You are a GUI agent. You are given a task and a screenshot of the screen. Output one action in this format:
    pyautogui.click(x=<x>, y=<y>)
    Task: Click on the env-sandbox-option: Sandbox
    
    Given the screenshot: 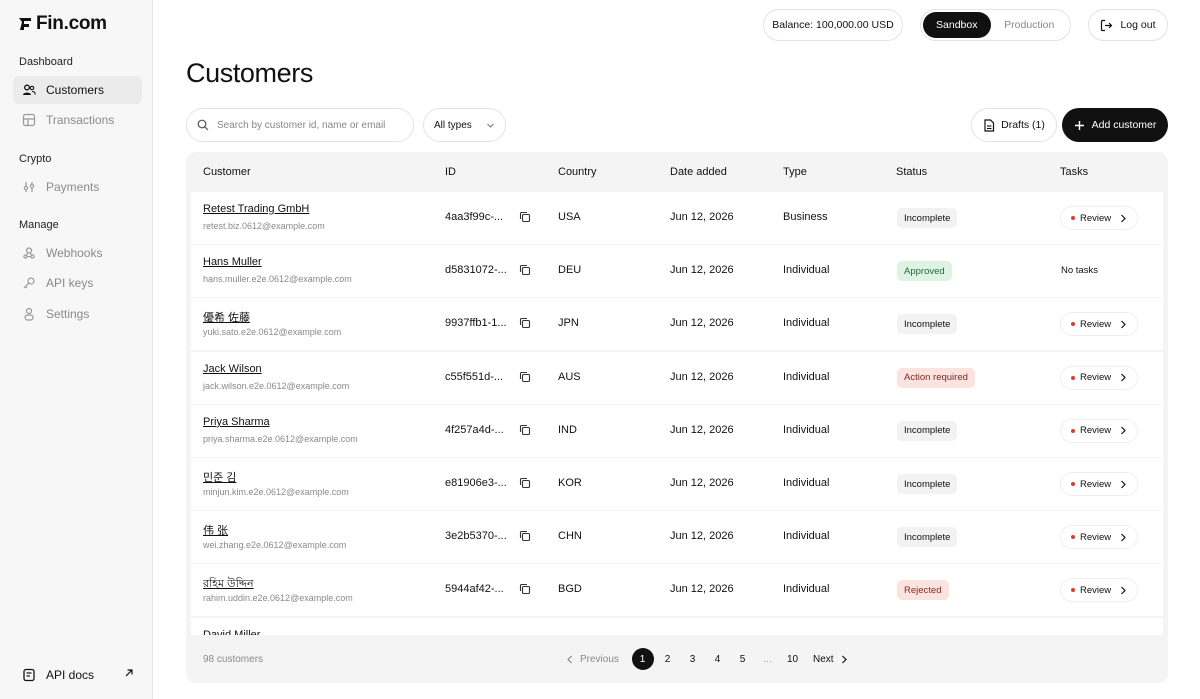 What is the action you would take?
    pyautogui.click(x=957, y=25)
    